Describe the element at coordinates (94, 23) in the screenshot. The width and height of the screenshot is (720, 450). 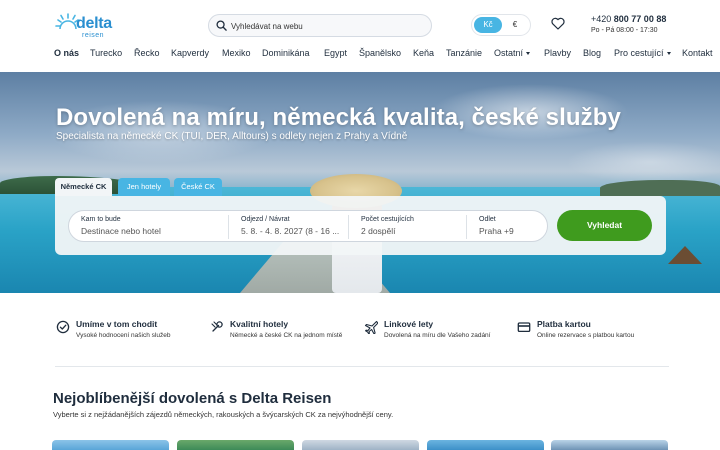
I see `logo-name: delta` at that location.